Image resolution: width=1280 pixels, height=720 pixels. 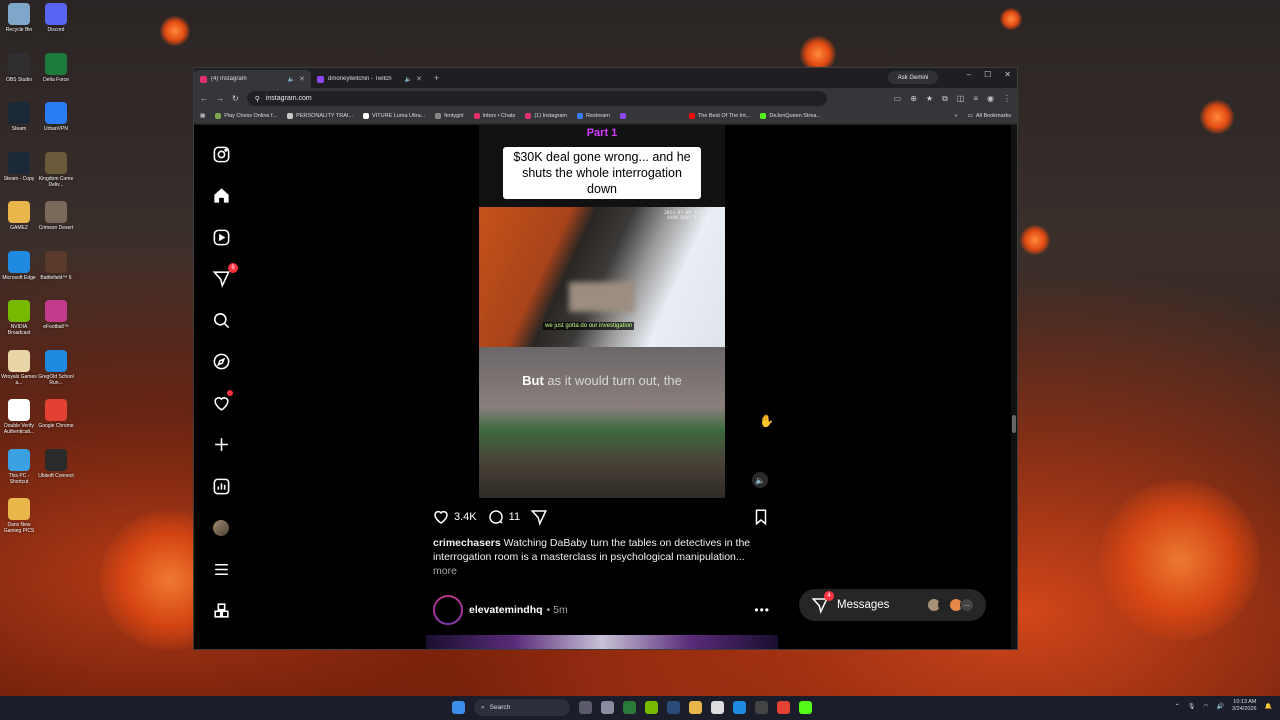 What do you see at coordinates (449, 116) in the screenshot?
I see `bookmark-item: fentygirl` at bounding box center [449, 116].